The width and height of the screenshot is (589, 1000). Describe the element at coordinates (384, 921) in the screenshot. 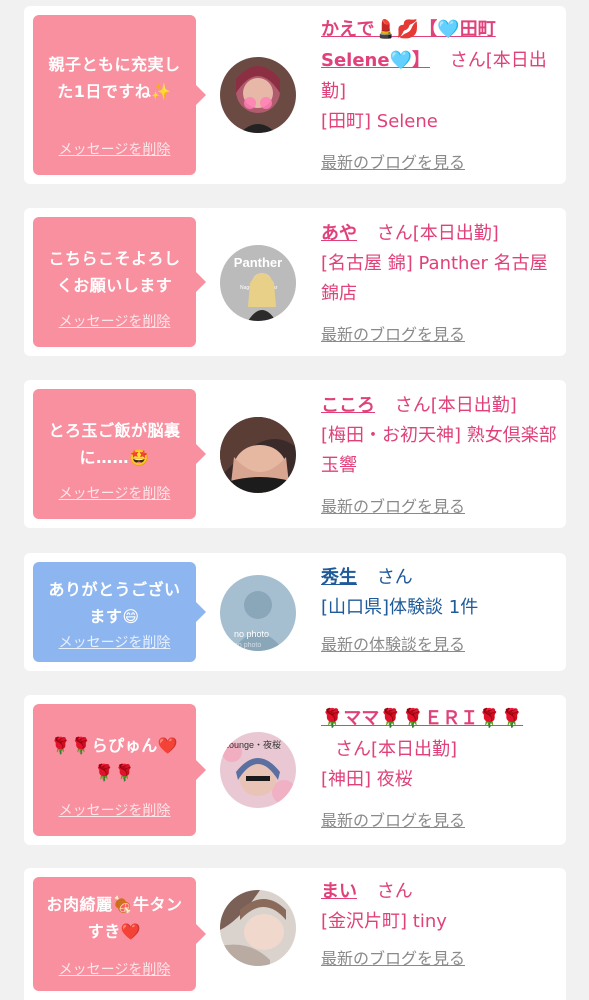

I see `shop-text: [金沢片町] tiny` at that location.